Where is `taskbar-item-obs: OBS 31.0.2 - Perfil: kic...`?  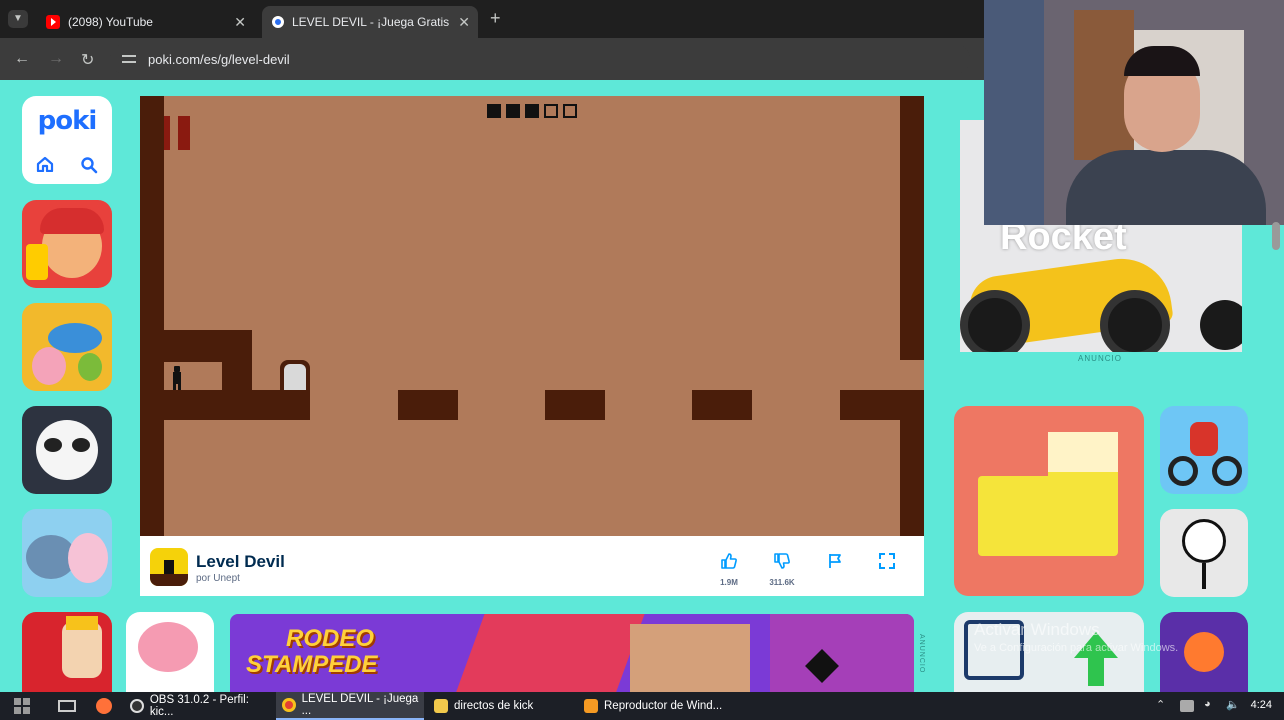 taskbar-item-obs: OBS 31.0.2 - Perfil: kic... is located at coordinates (199, 706).